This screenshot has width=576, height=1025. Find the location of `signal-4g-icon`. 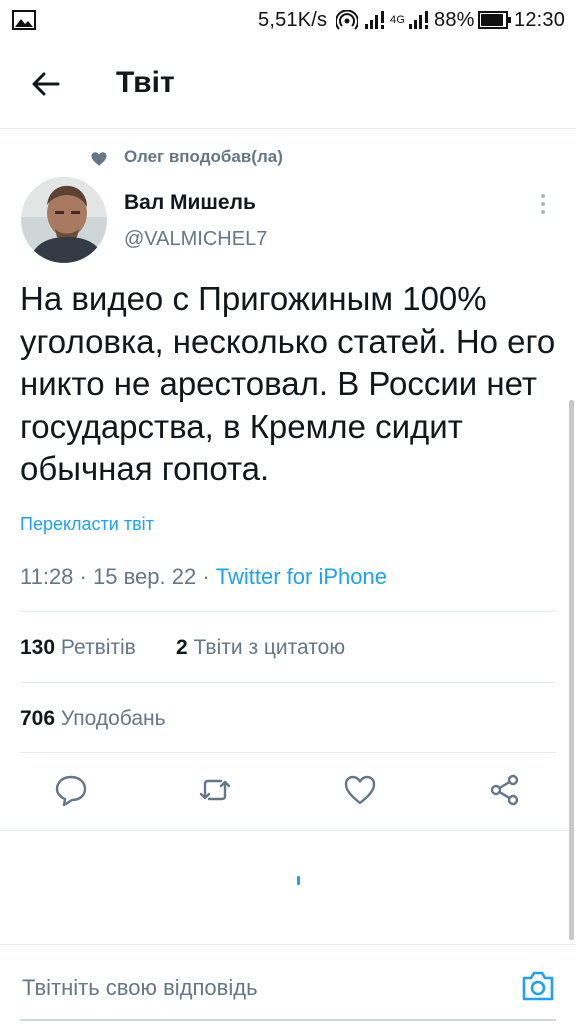

signal-4g-icon is located at coordinates (418, 20).